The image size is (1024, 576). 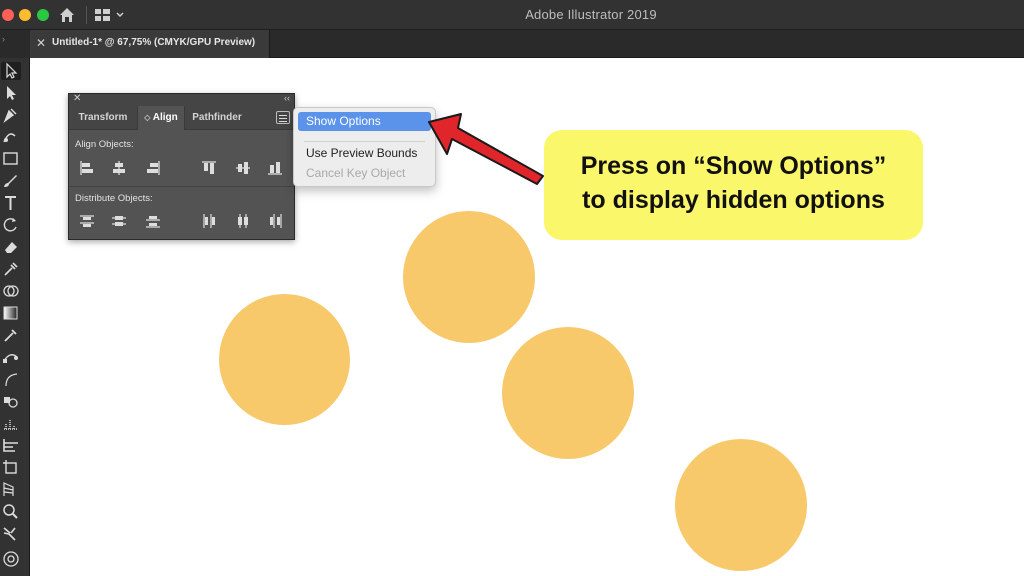 I want to click on zoom-tool-icon, so click(x=11, y=511).